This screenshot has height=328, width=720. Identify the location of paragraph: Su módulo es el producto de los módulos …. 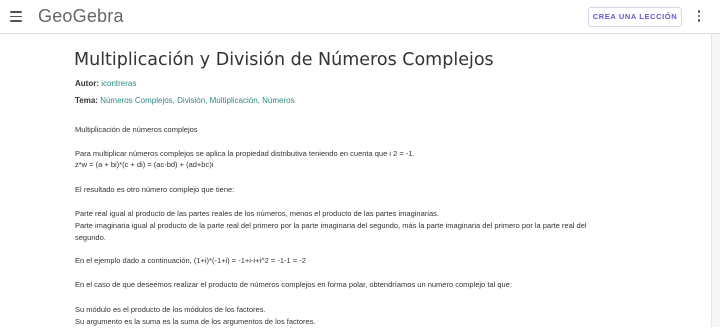
(170, 309).